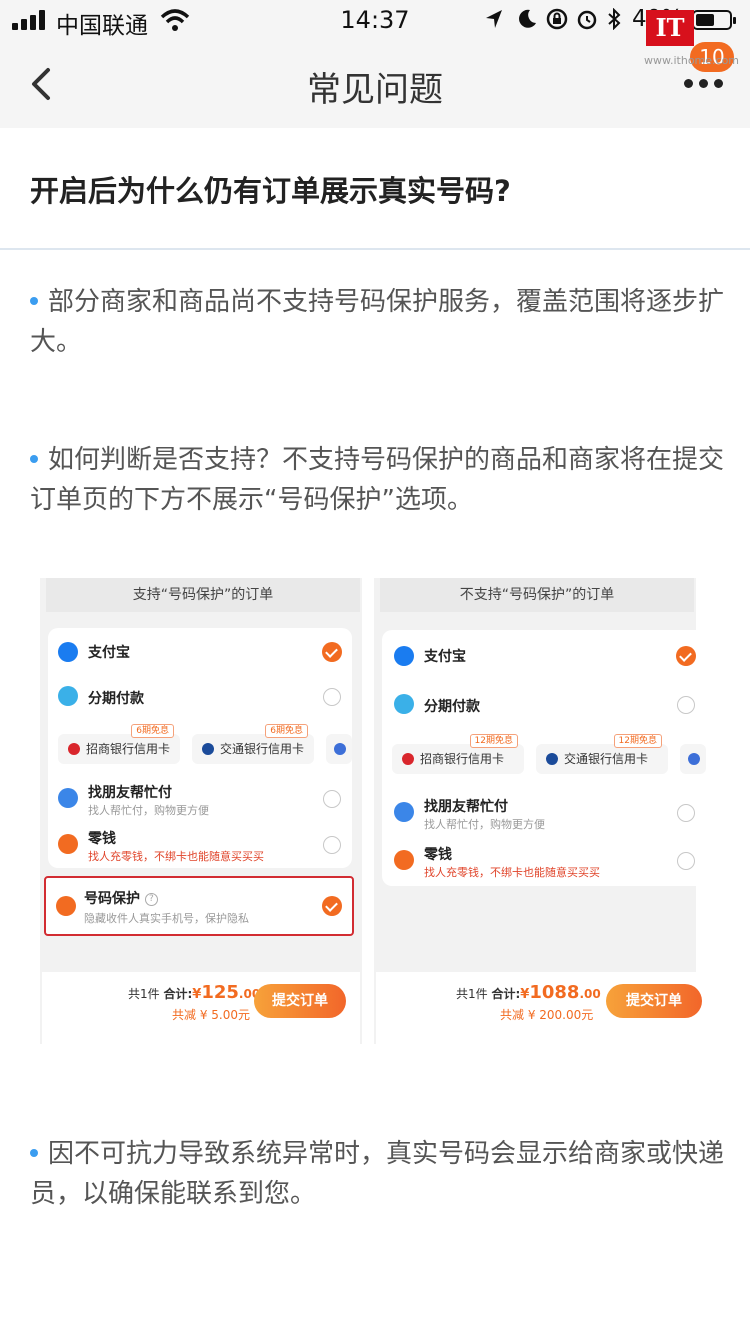 The width and height of the screenshot is (750, 1334). What do you see at coordinates (211, 1015) in the screenshot?
I see `order-saving: 共减 ¥ 5.00元` at bounding box center [211, 1015].